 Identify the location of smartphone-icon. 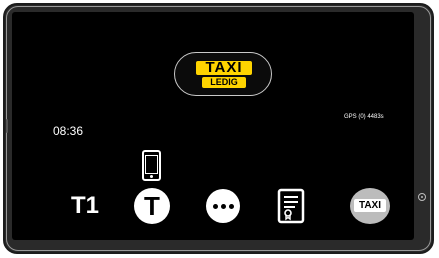
(151, 165).